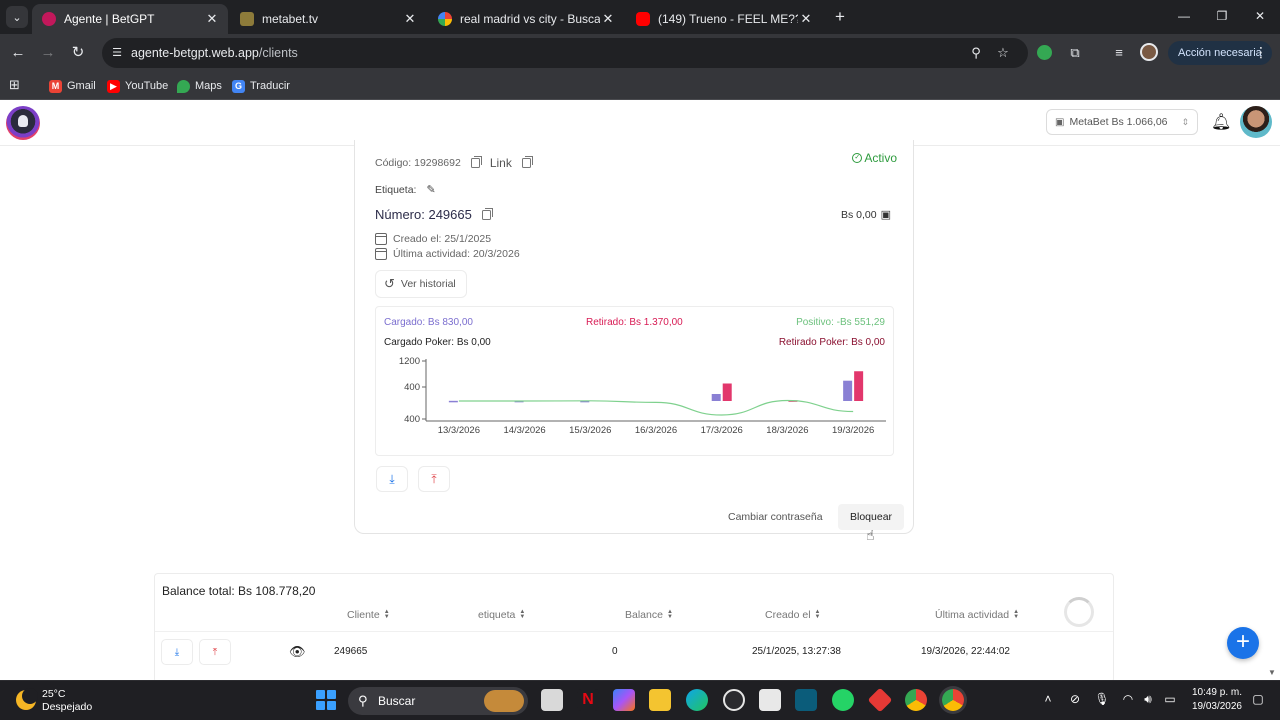  What do you see at coordinates (588, 700) in the screenshot?
I see `netflix-icon: N` at bounding box center [588, 700].